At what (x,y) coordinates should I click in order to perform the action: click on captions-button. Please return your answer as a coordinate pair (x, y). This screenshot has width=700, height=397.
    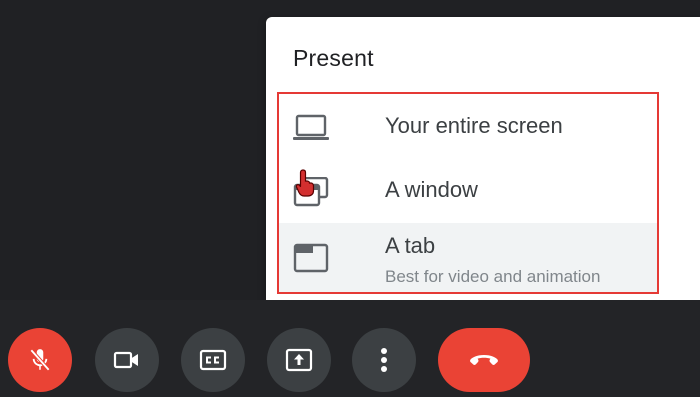
    Looking at the image, I should click on (213, 360).